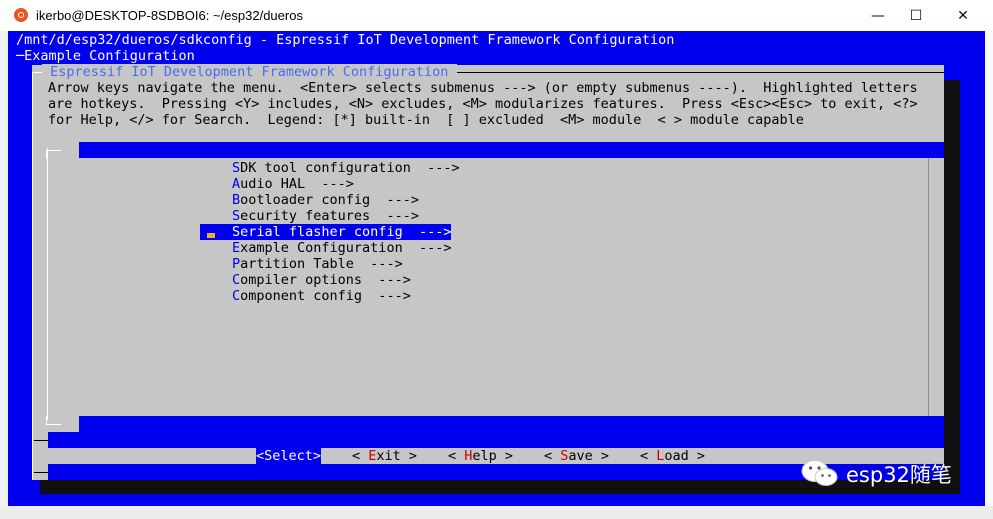 This screenshot has width=993, height=519. I want to click on breadcrumb: ─Example Configuration, so click(105, 56).